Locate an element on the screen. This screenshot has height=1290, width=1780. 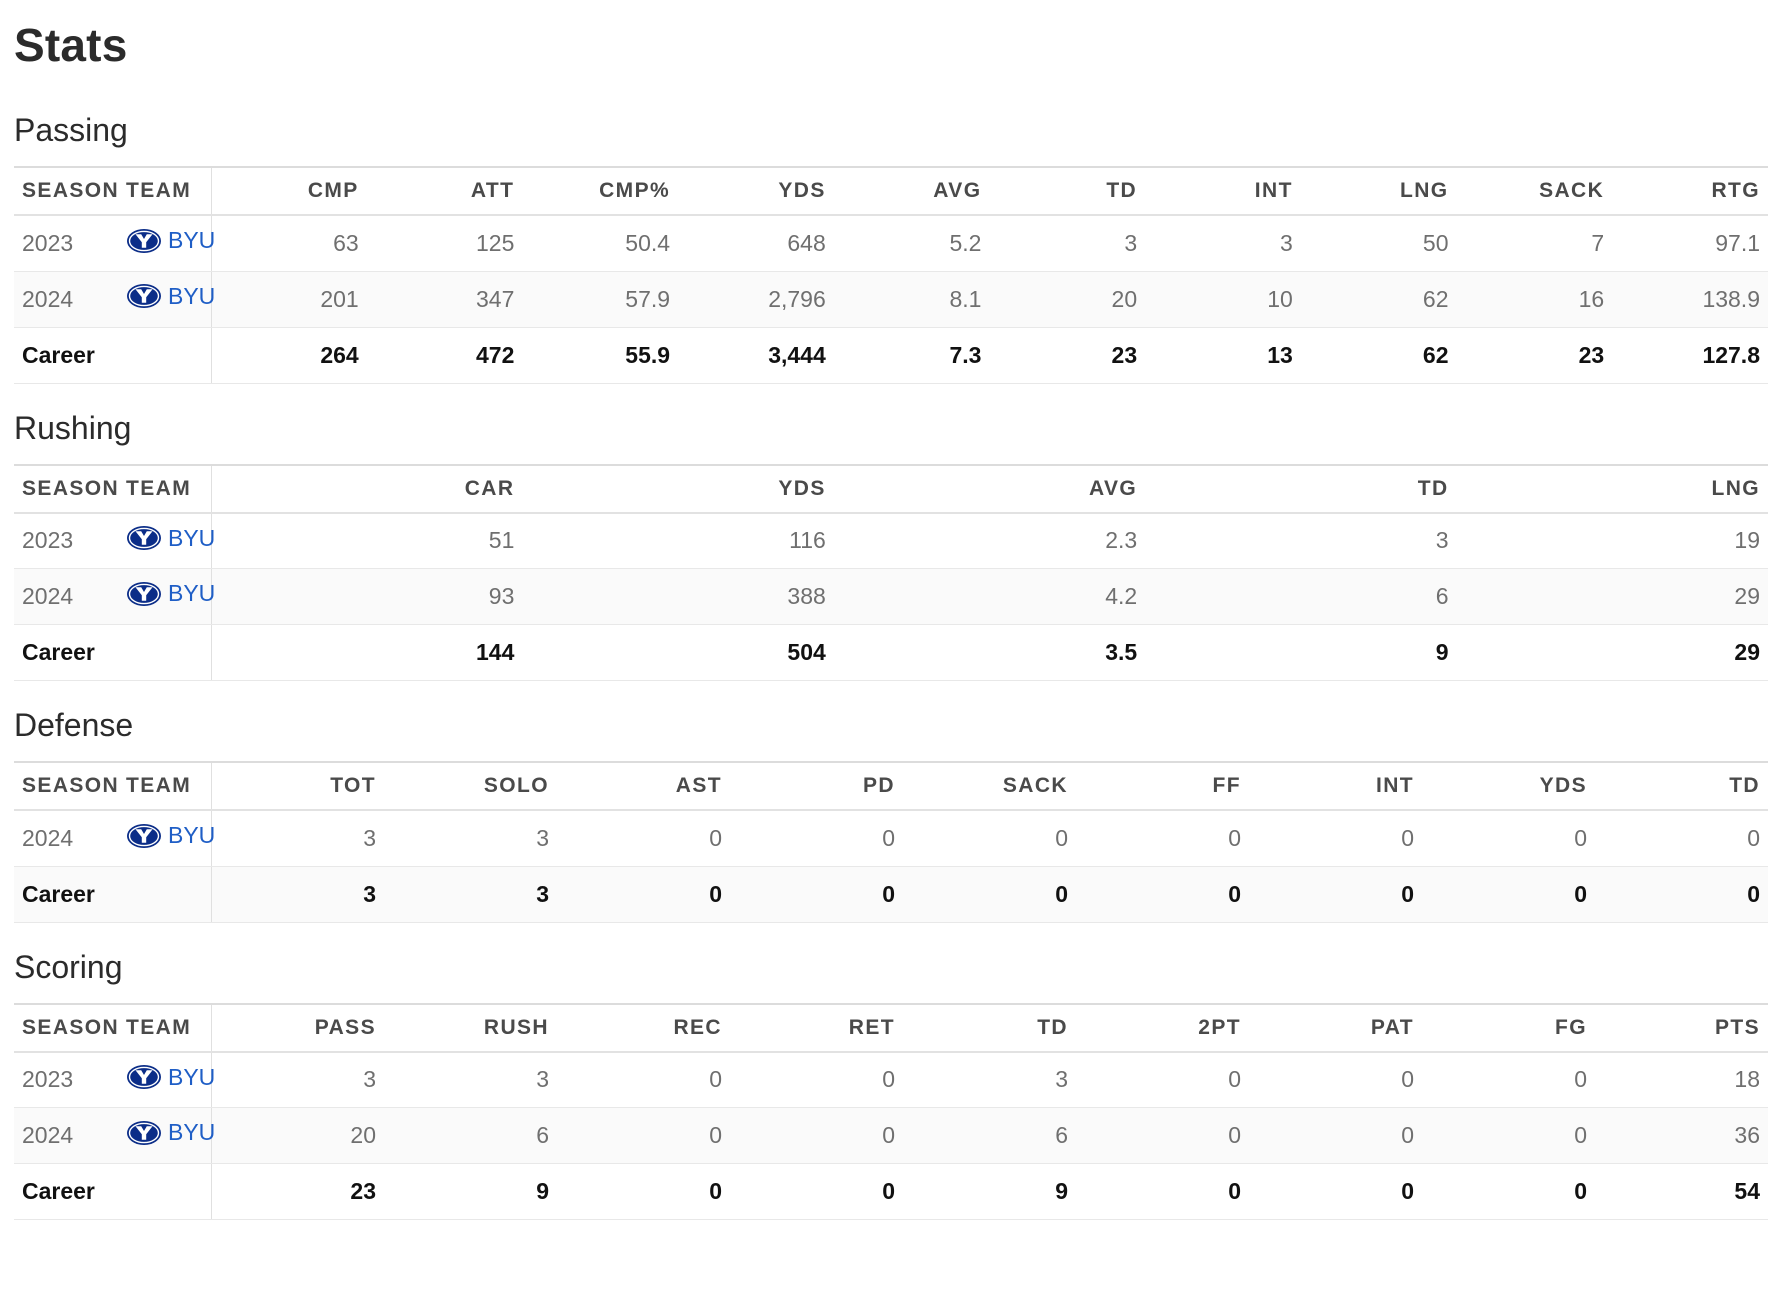
career-total-row: Career 144 504 3.5 9 29 is located at coordinates (891, 652).